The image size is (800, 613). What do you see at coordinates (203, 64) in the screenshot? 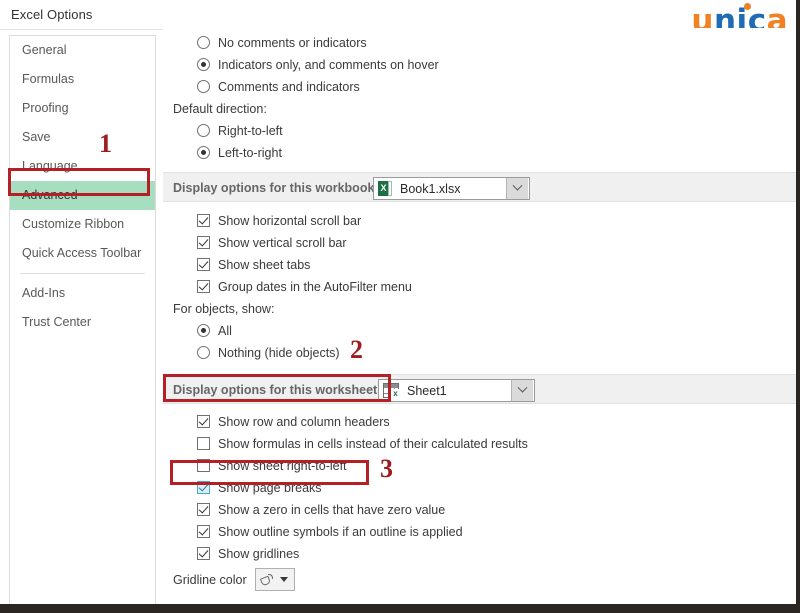
I see `radio-indicators-only-icon` at bounding box center [203, 64].